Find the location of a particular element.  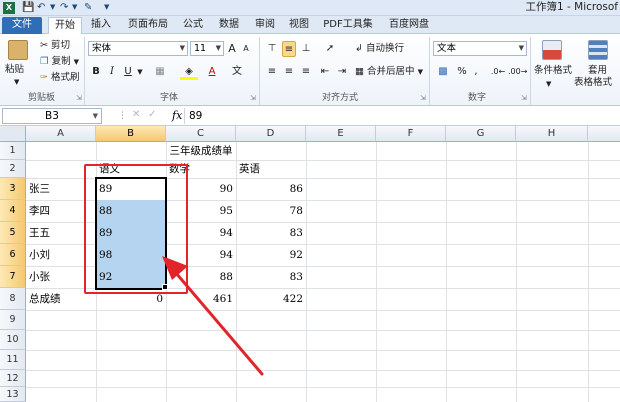

italic-button: I is located at coordinates (112, 72).